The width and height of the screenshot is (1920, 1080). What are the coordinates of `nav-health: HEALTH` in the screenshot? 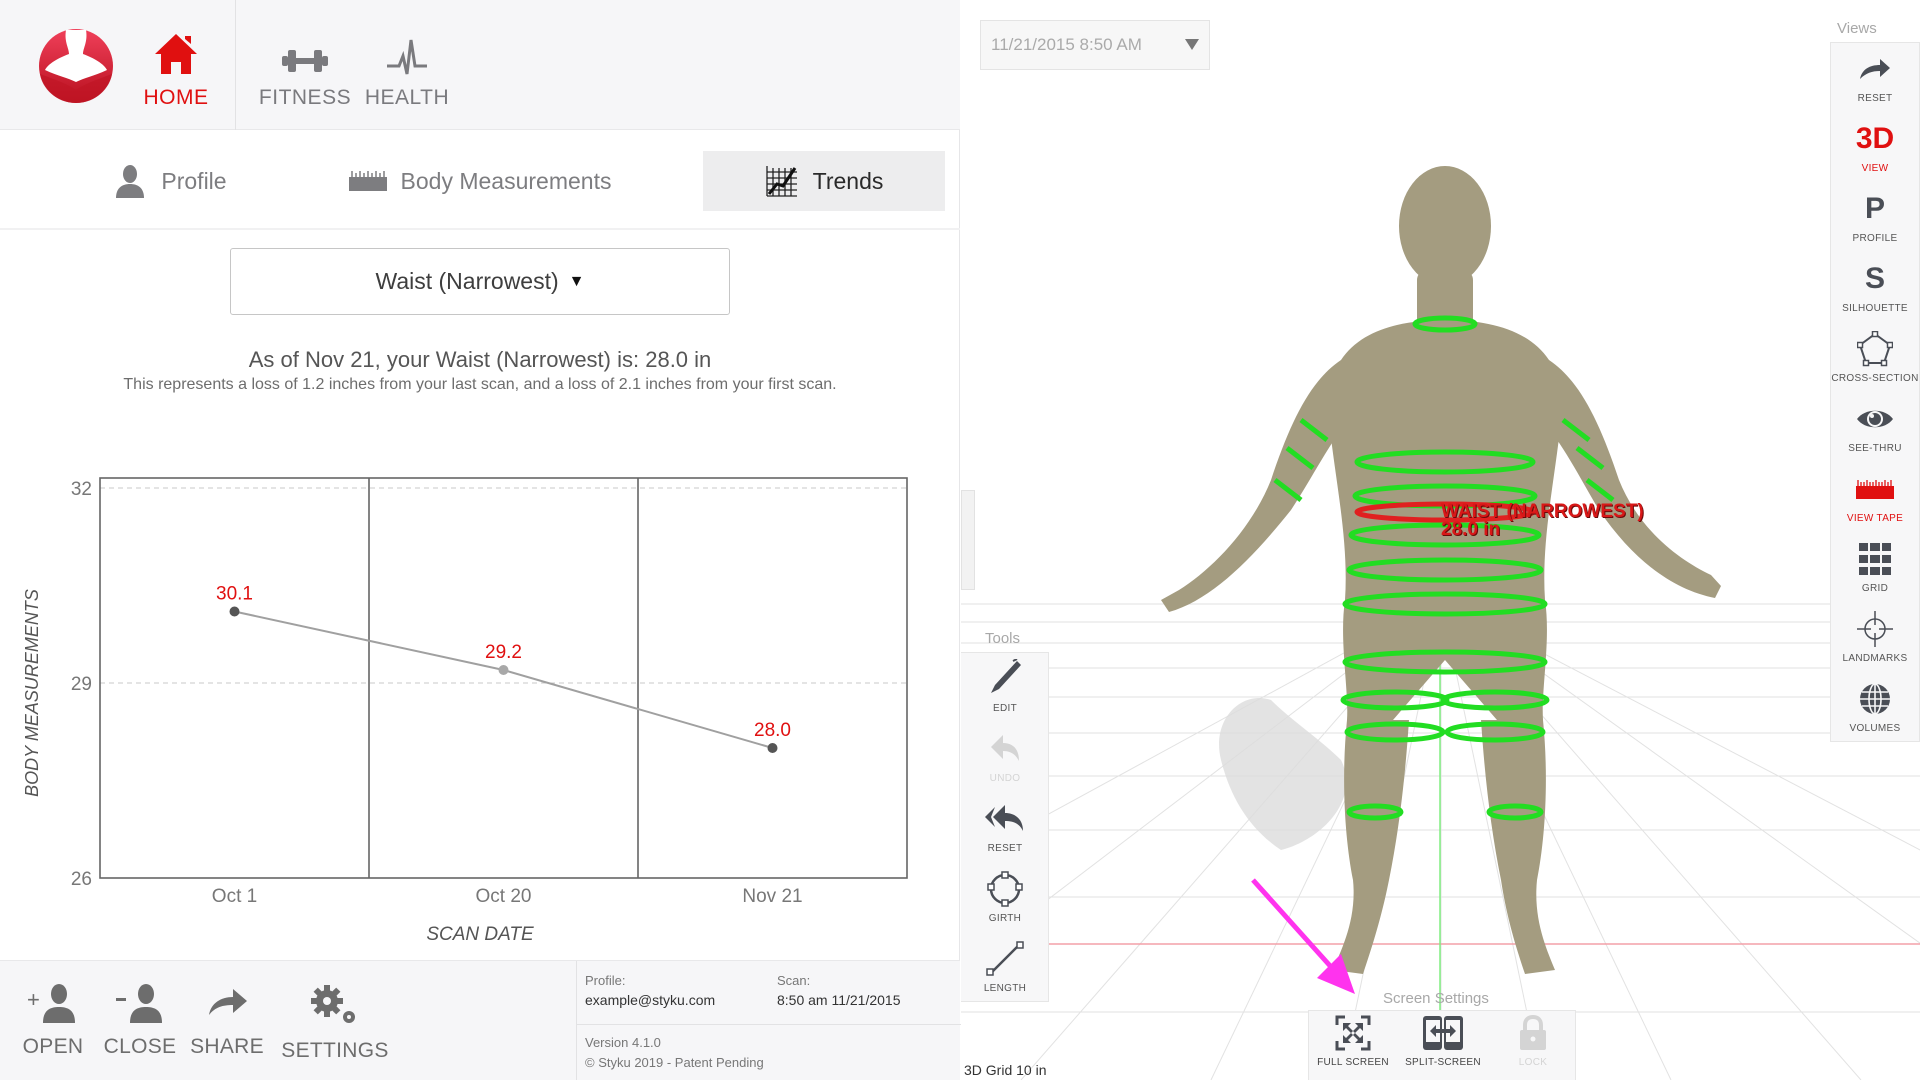 It's located at (407, 65).